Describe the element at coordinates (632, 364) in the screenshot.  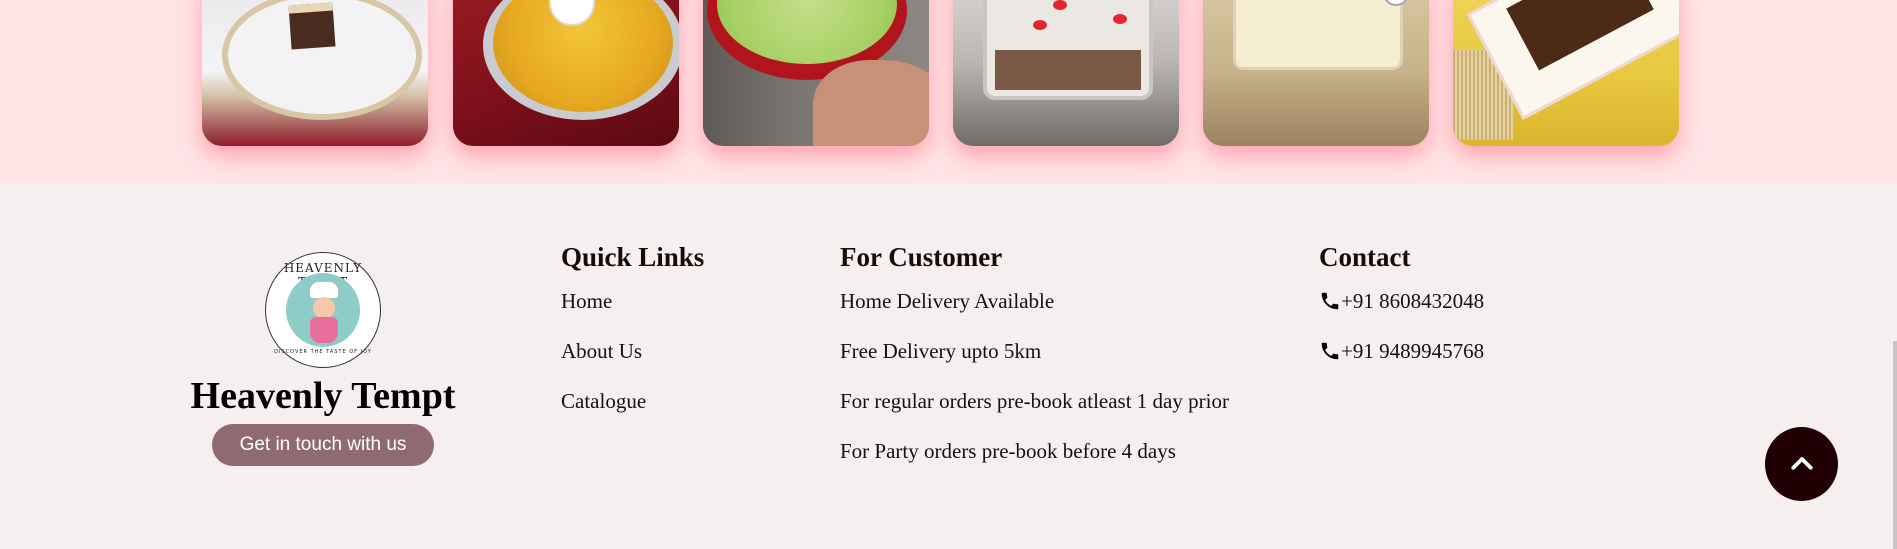
I see `quick-link-about-us: About Us` at that location.